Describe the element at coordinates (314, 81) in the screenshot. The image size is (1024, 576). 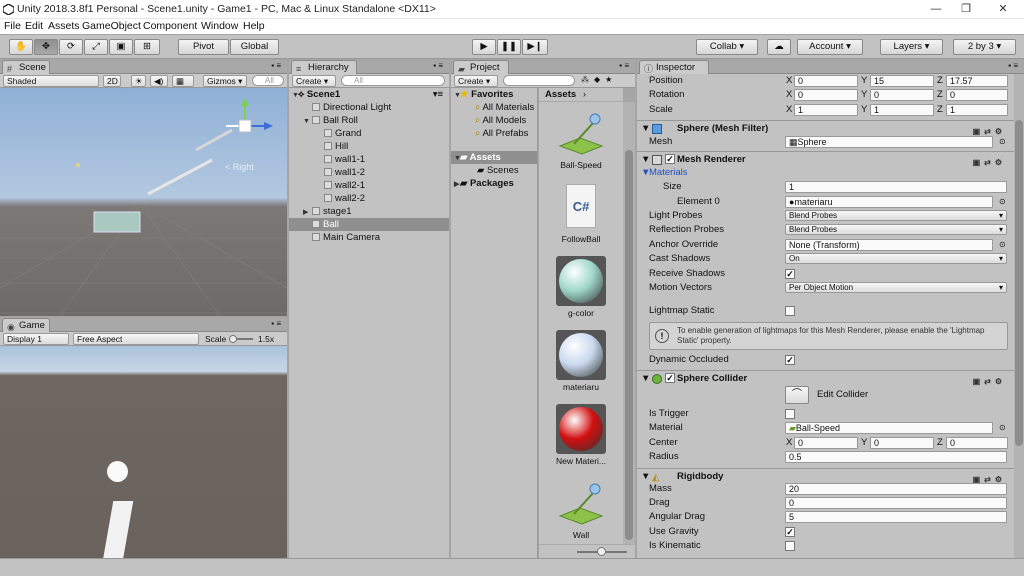
I see `hierarchy-create-button: Create ▾` at that location.